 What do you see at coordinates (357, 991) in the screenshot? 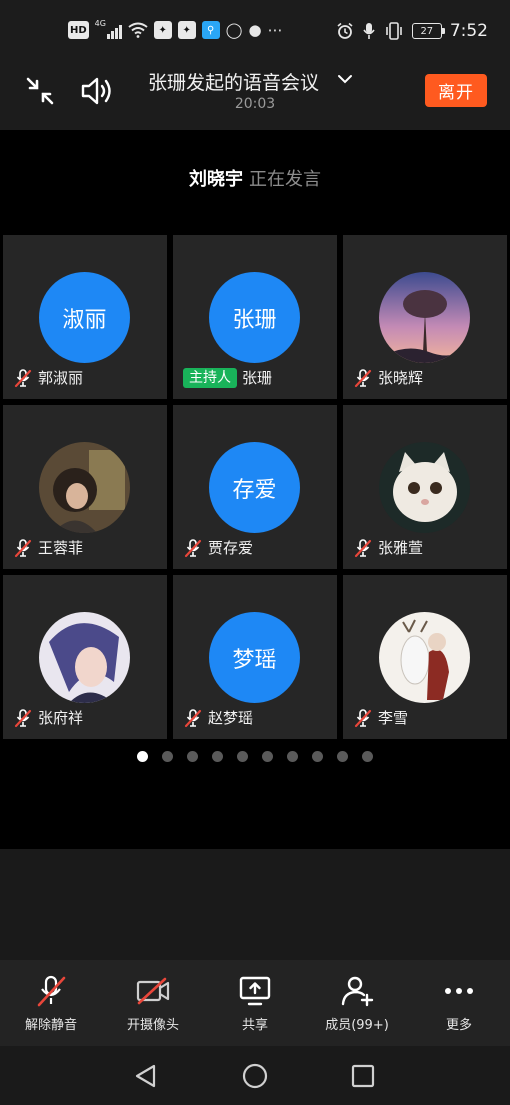
I see `add-member-icon` at bounding box center [357, 991].